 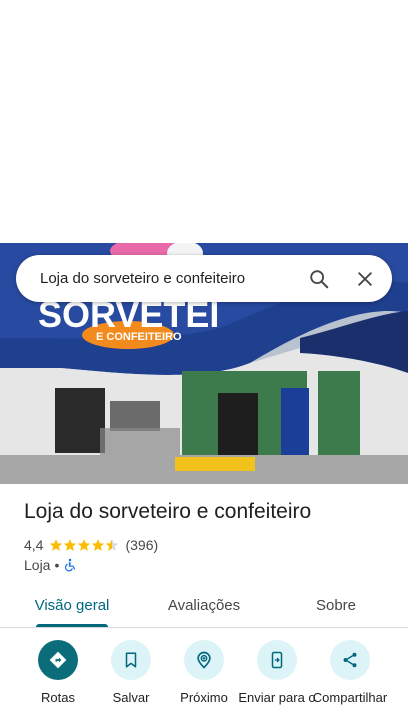 I want to click on tab-bar: Visão geral Avaliações Sobre, so click(x=204, y=606).